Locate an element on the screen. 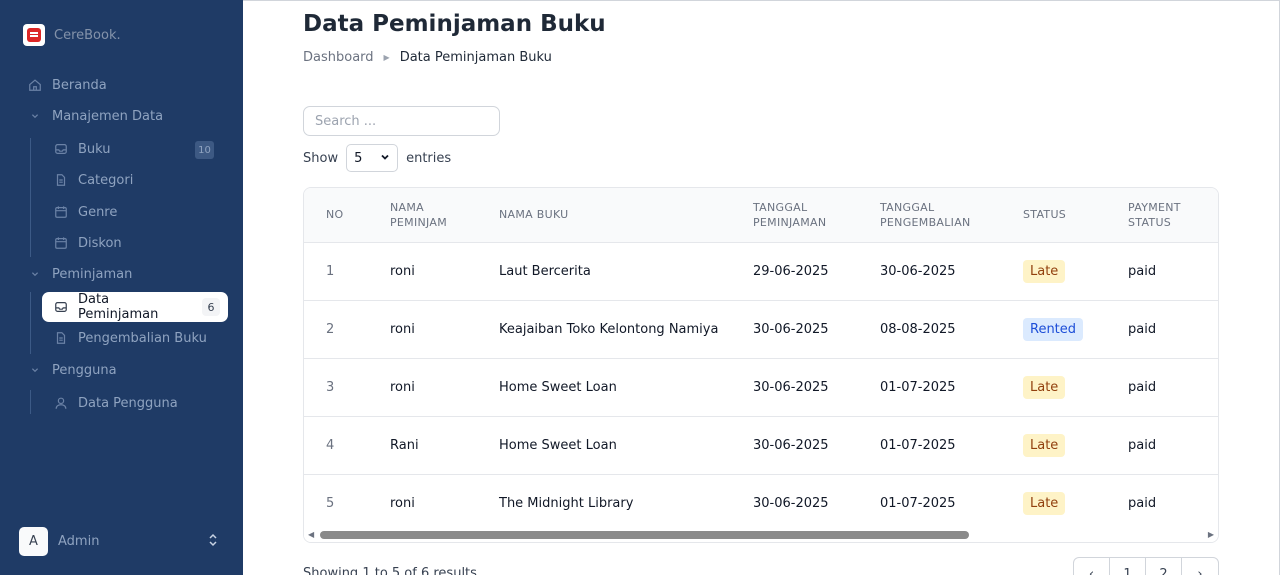  sidebar-item-beranda: Beranda is located at coordinates (67, 85).